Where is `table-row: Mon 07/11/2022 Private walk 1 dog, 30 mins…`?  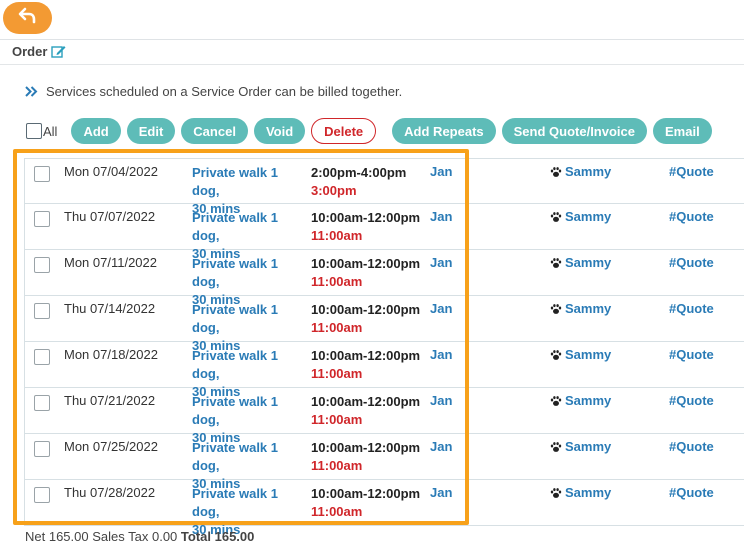
table-row: Mon 07/11/2022 Private walk 1 dog, 30 mins… is located at coordinates (384, 278).